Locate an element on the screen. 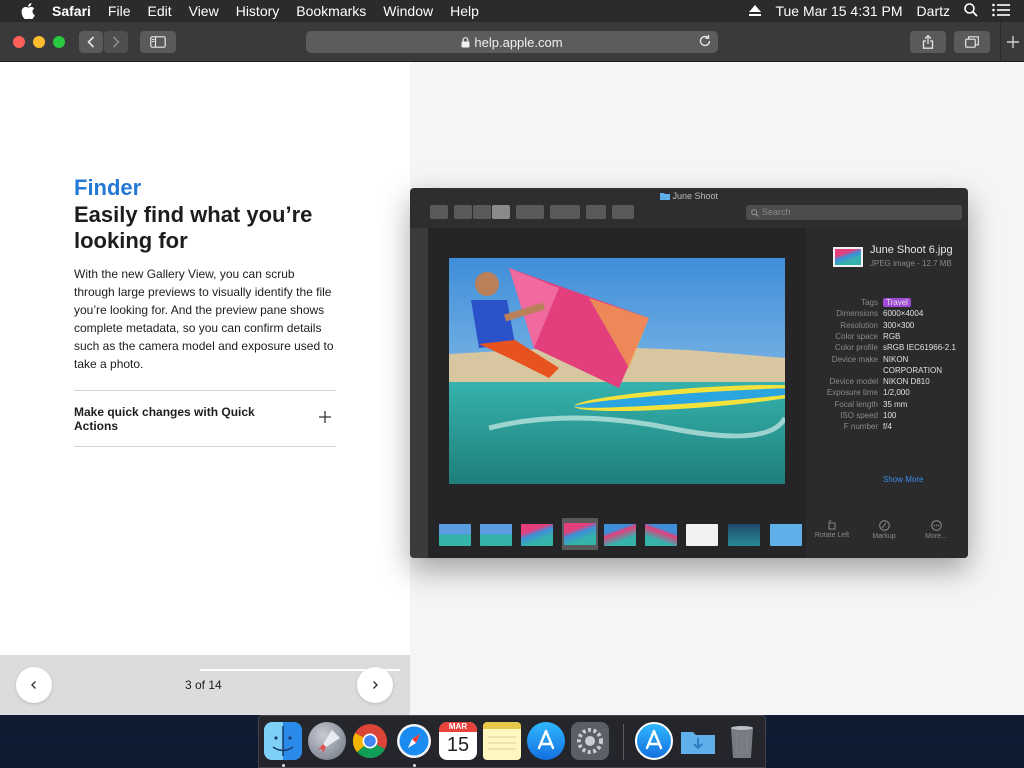 The width and height of the screenshot is (1024, 768). metadata-value: 300×300 is located at coordinates (899, 325).